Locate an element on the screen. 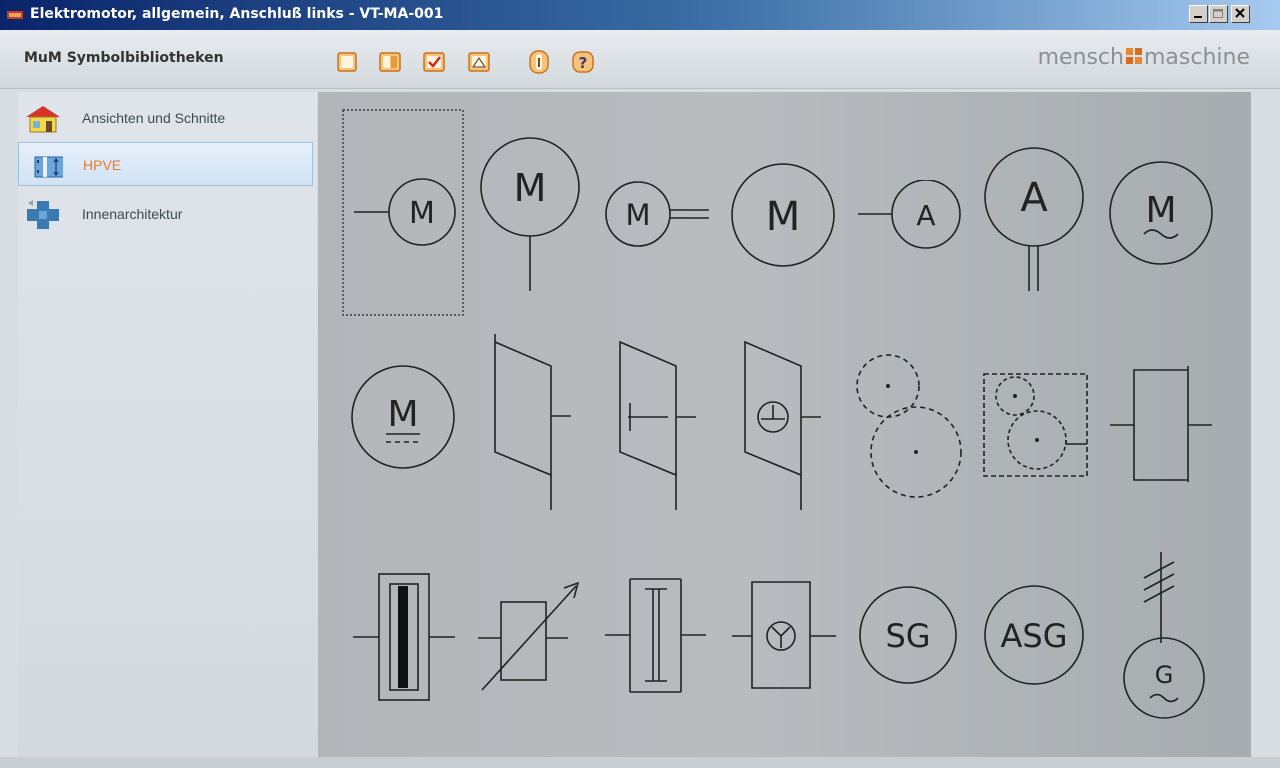 Image resolution: width=1280 pixels, height=768 pixels. symbol-motor-selected: M is located at coordinates (403, 212).